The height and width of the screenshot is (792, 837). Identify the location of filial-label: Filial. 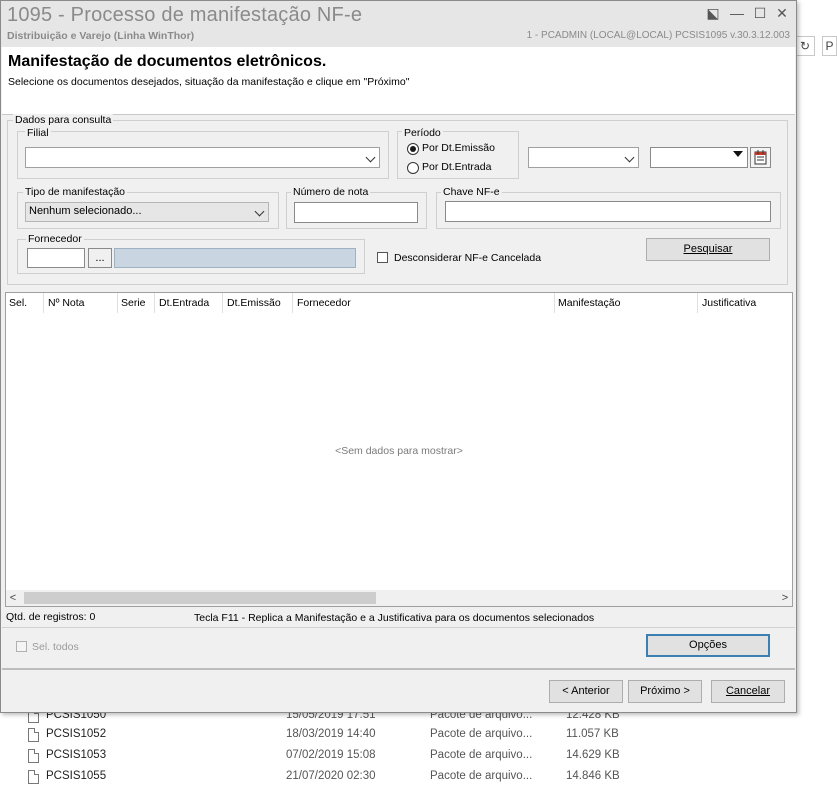
(38, 133).